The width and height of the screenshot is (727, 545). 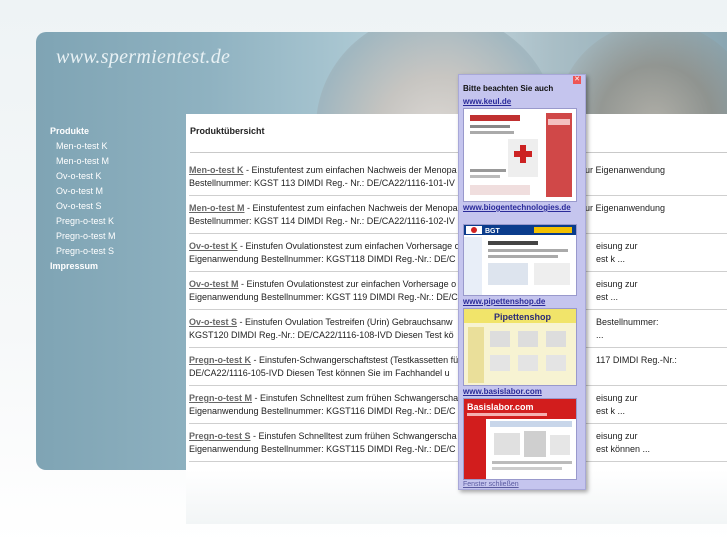 I want to click on pipettenshop-banner-image: Pipettenshop, so click(x=520, y=347).